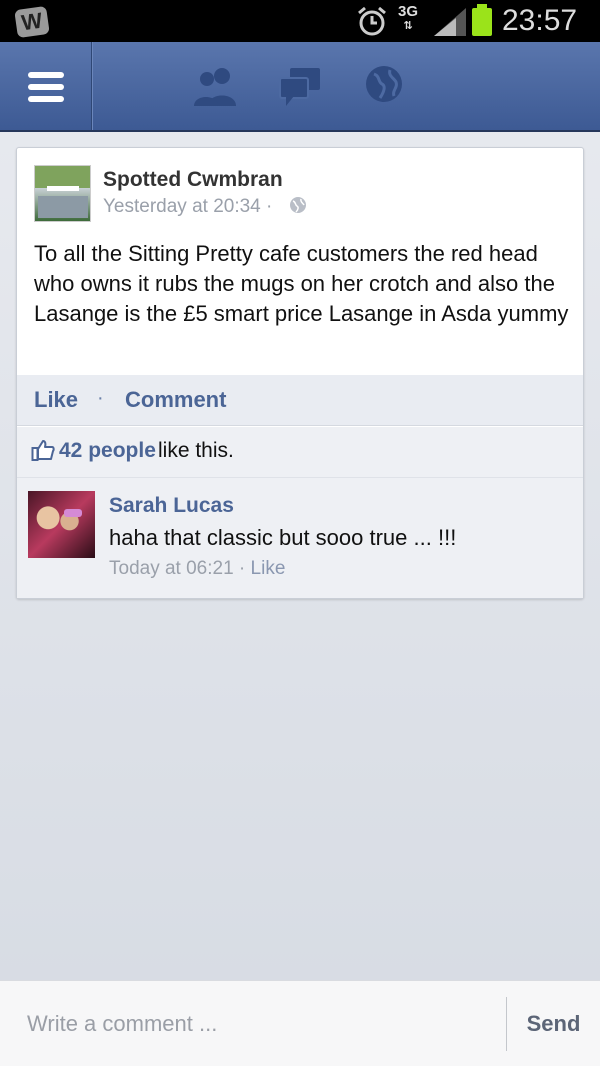  I want to click on thumbs-up-icon, so click(43, 450).